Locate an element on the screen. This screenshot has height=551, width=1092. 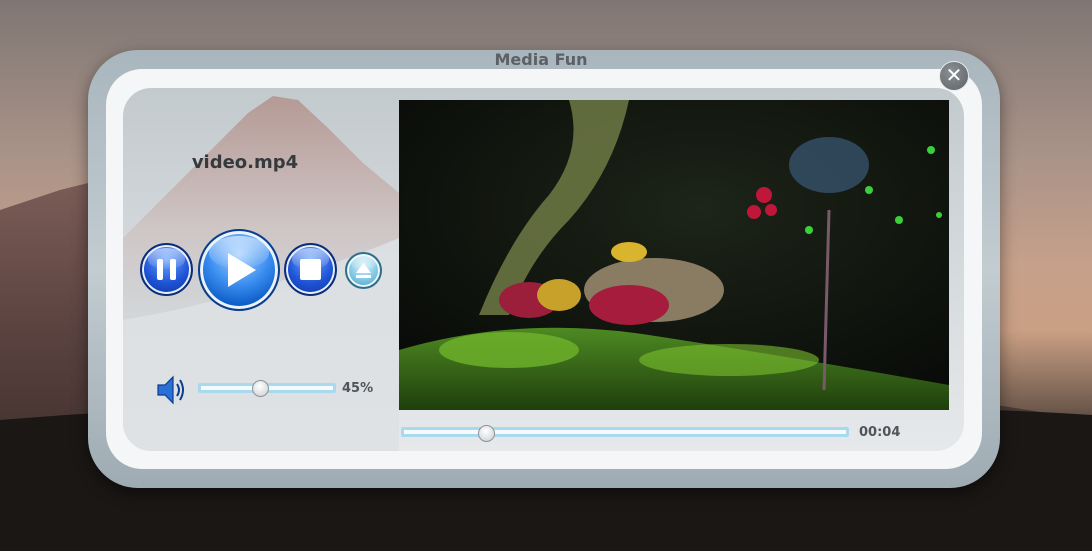
stop-button is located at coordinates (310, 269).